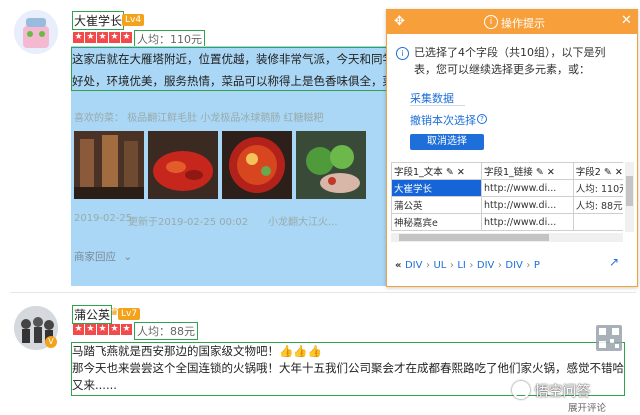 This screenshot has width=640, height=415. Describe the element at coordinates (523, 23) in the screenshot. I see `panel-title: 操作提示` at that location.